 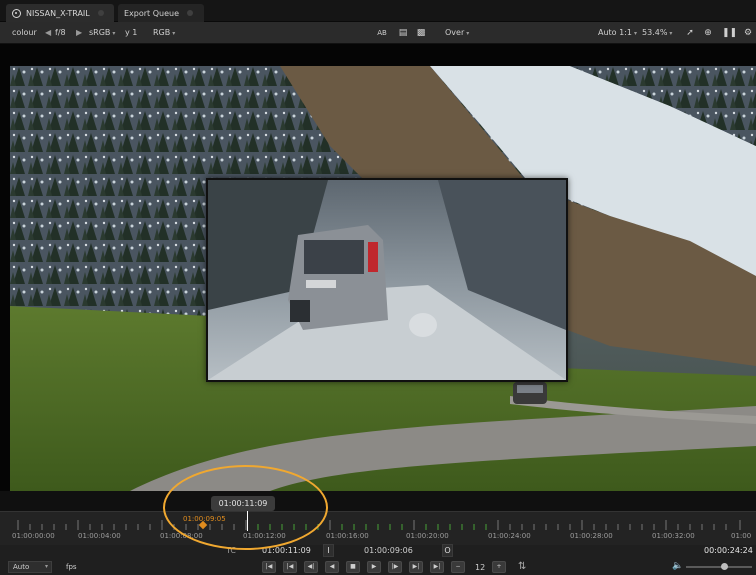 I want to click on channel-selector: colour, so click(x=24, y=32).